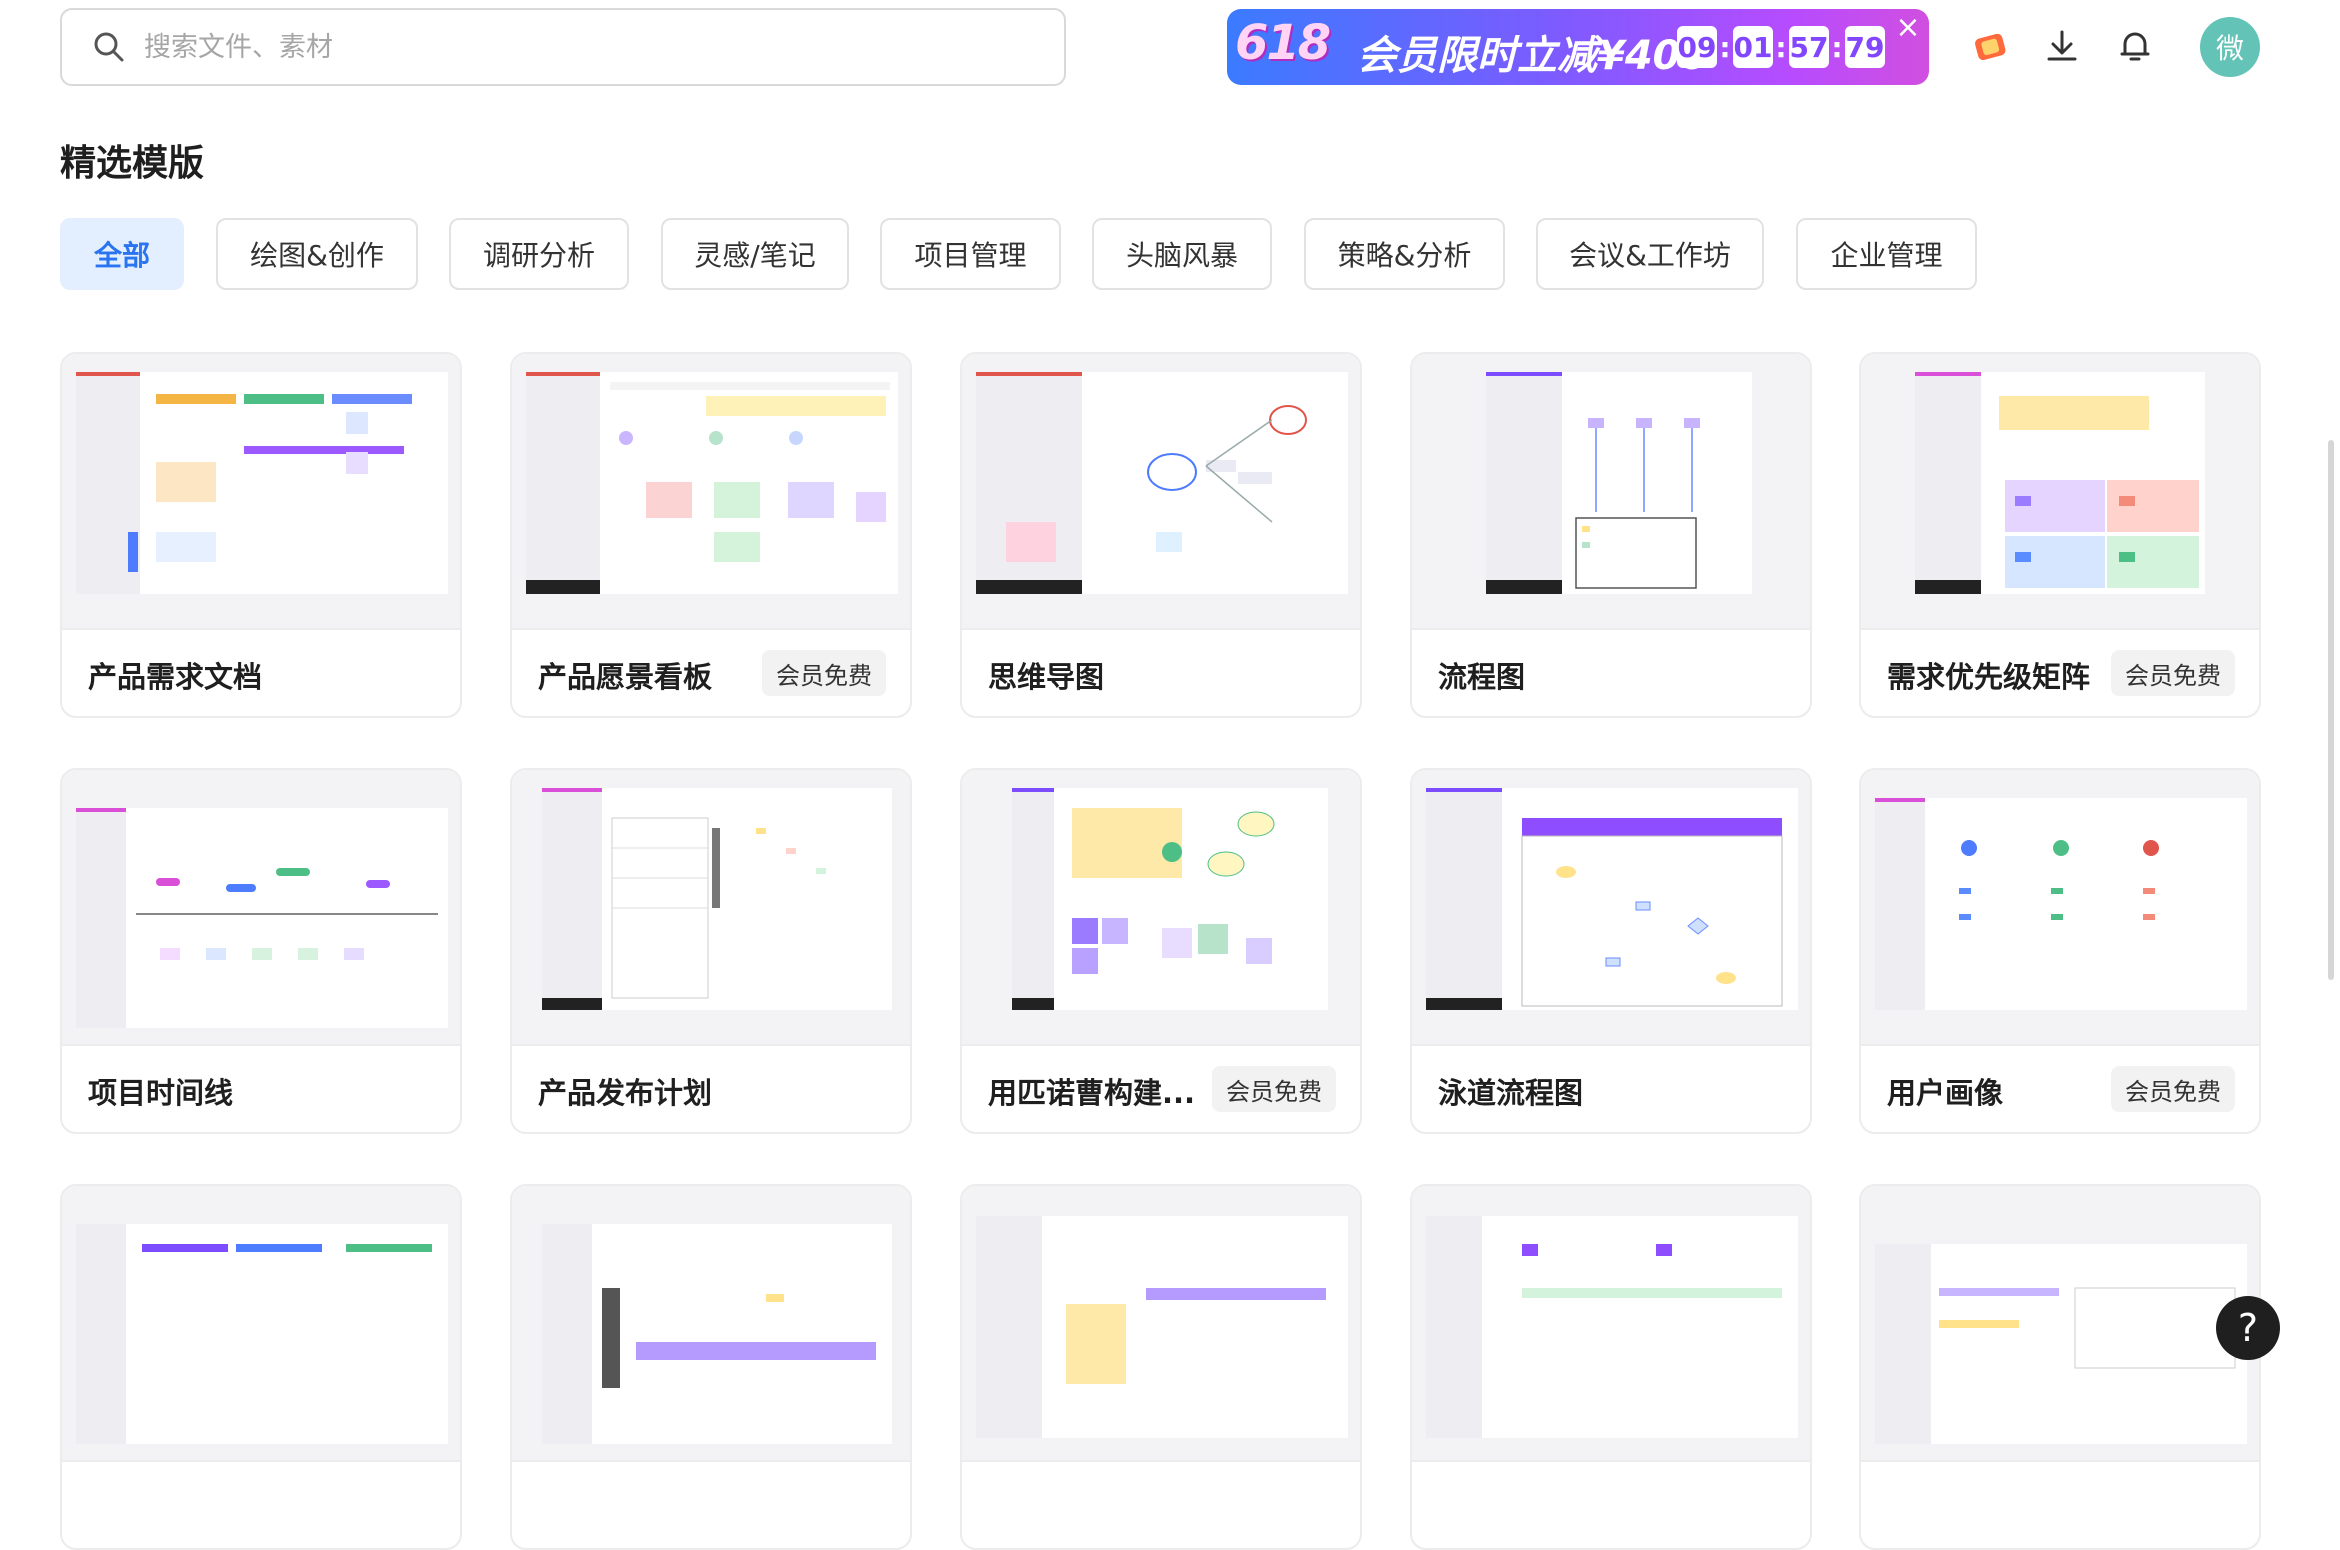  Describe the element at coordinates (1908, 28) in the screenshot. I see `close-icon: ×` at that location.